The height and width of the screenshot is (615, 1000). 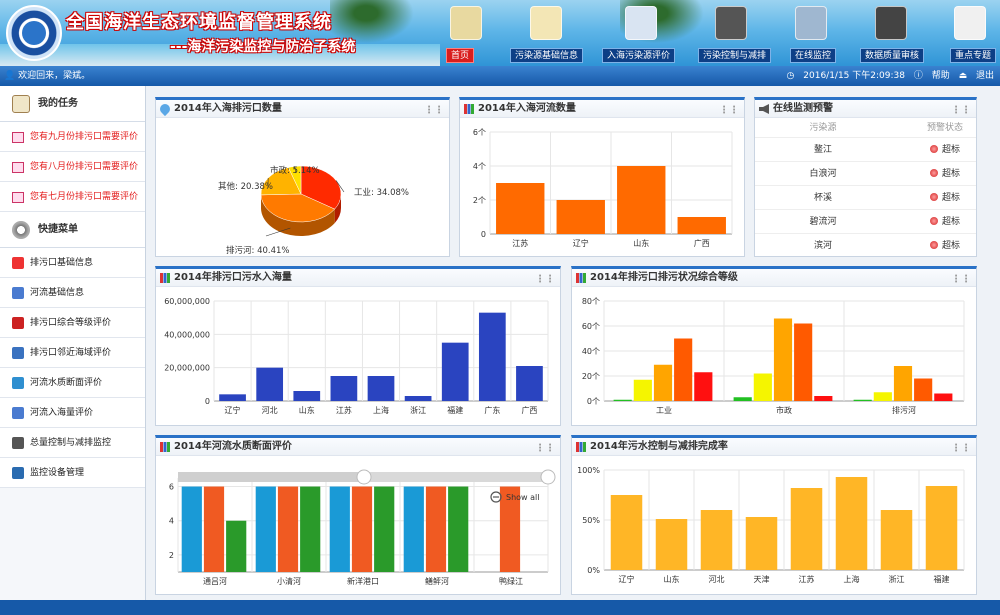 I want to click on nav-label: 入海污染源评价, so click(x=639, y=55).